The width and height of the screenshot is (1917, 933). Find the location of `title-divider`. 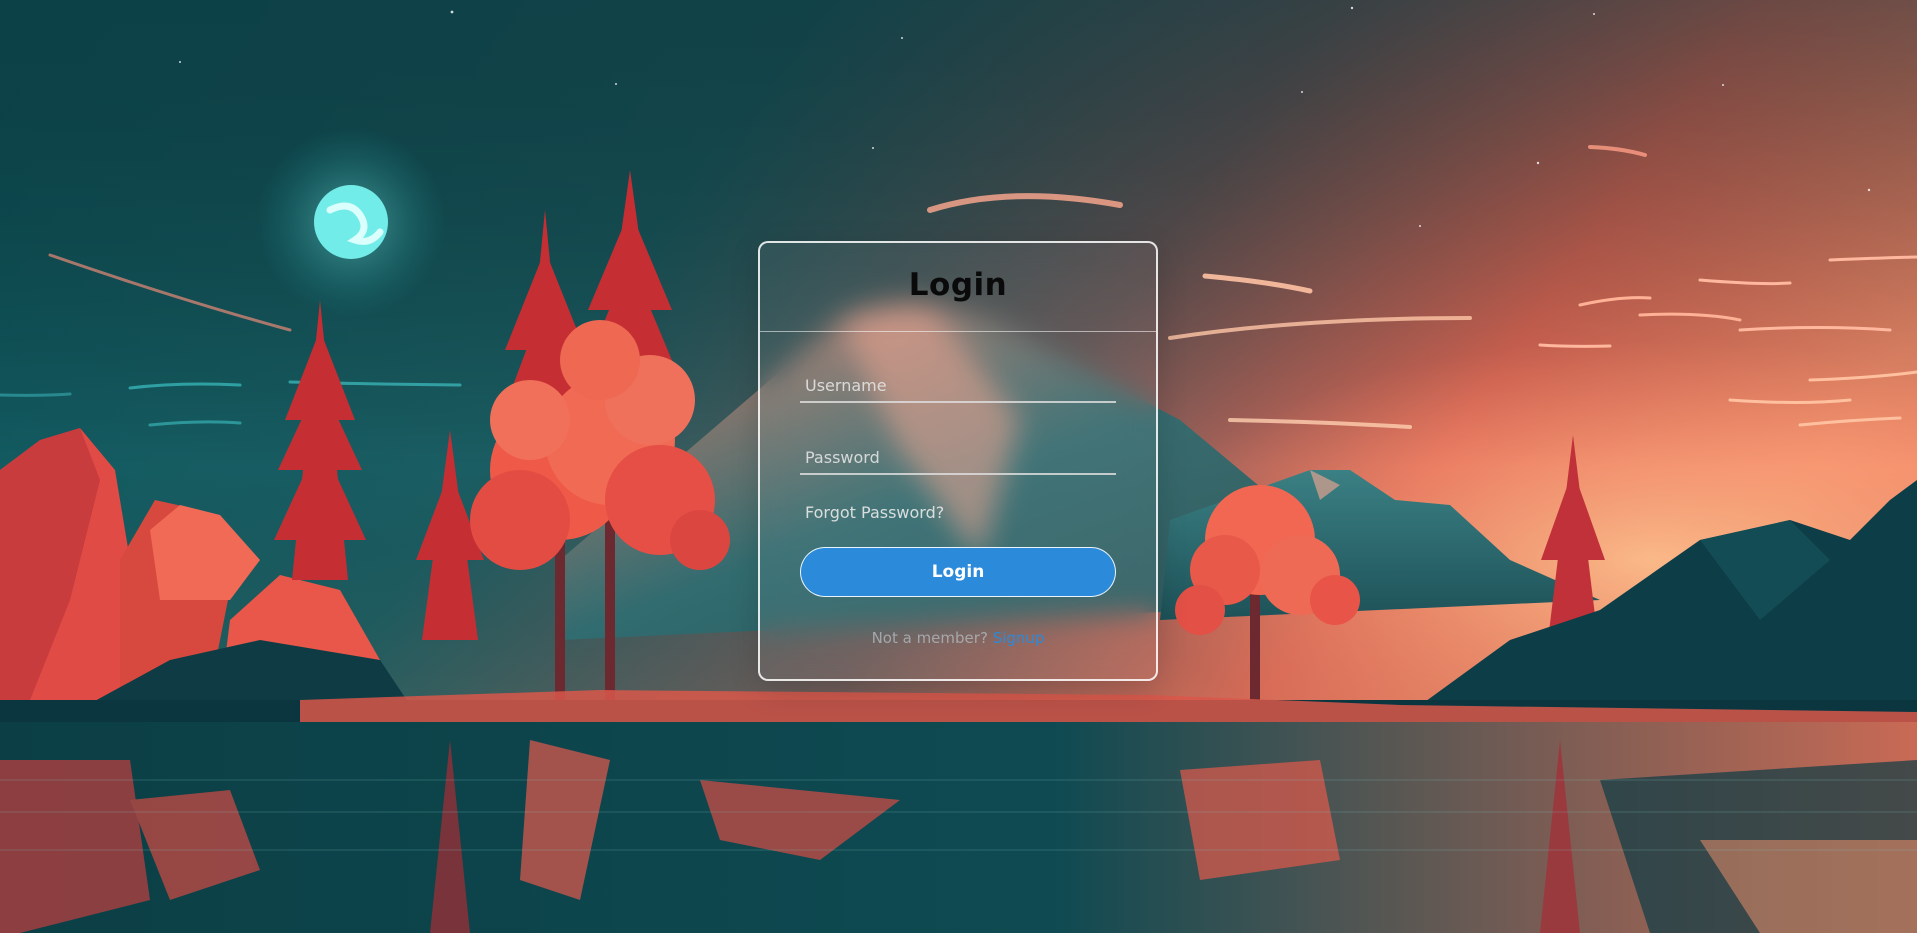

title-divider is located at coordinates (958, 331).